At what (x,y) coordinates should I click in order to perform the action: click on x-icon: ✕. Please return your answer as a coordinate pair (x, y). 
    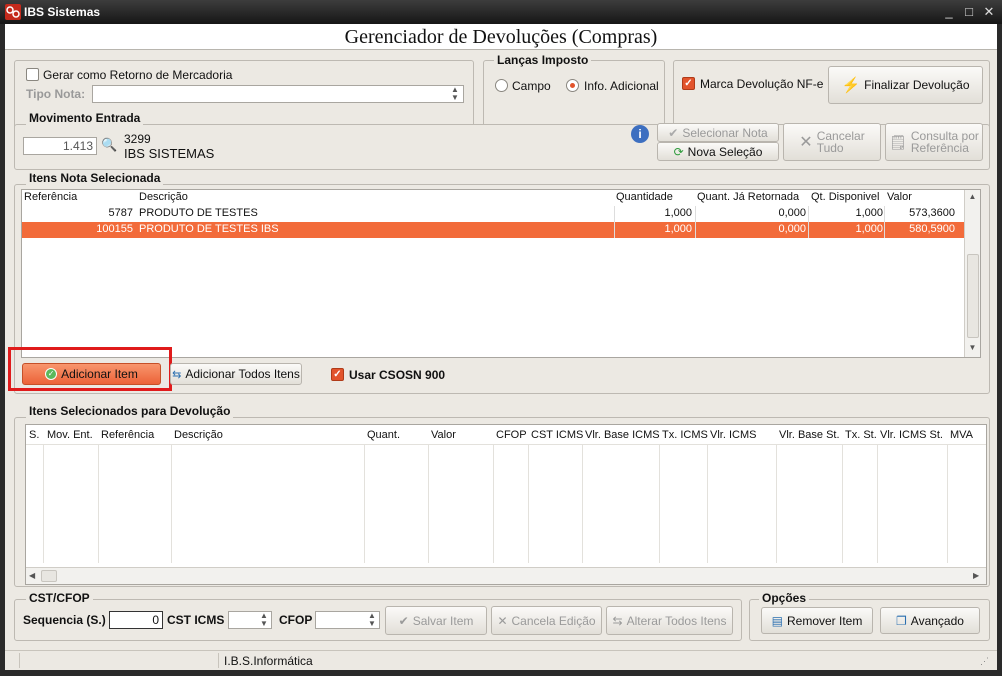
    Looking at the image, I should click on (806, 142).